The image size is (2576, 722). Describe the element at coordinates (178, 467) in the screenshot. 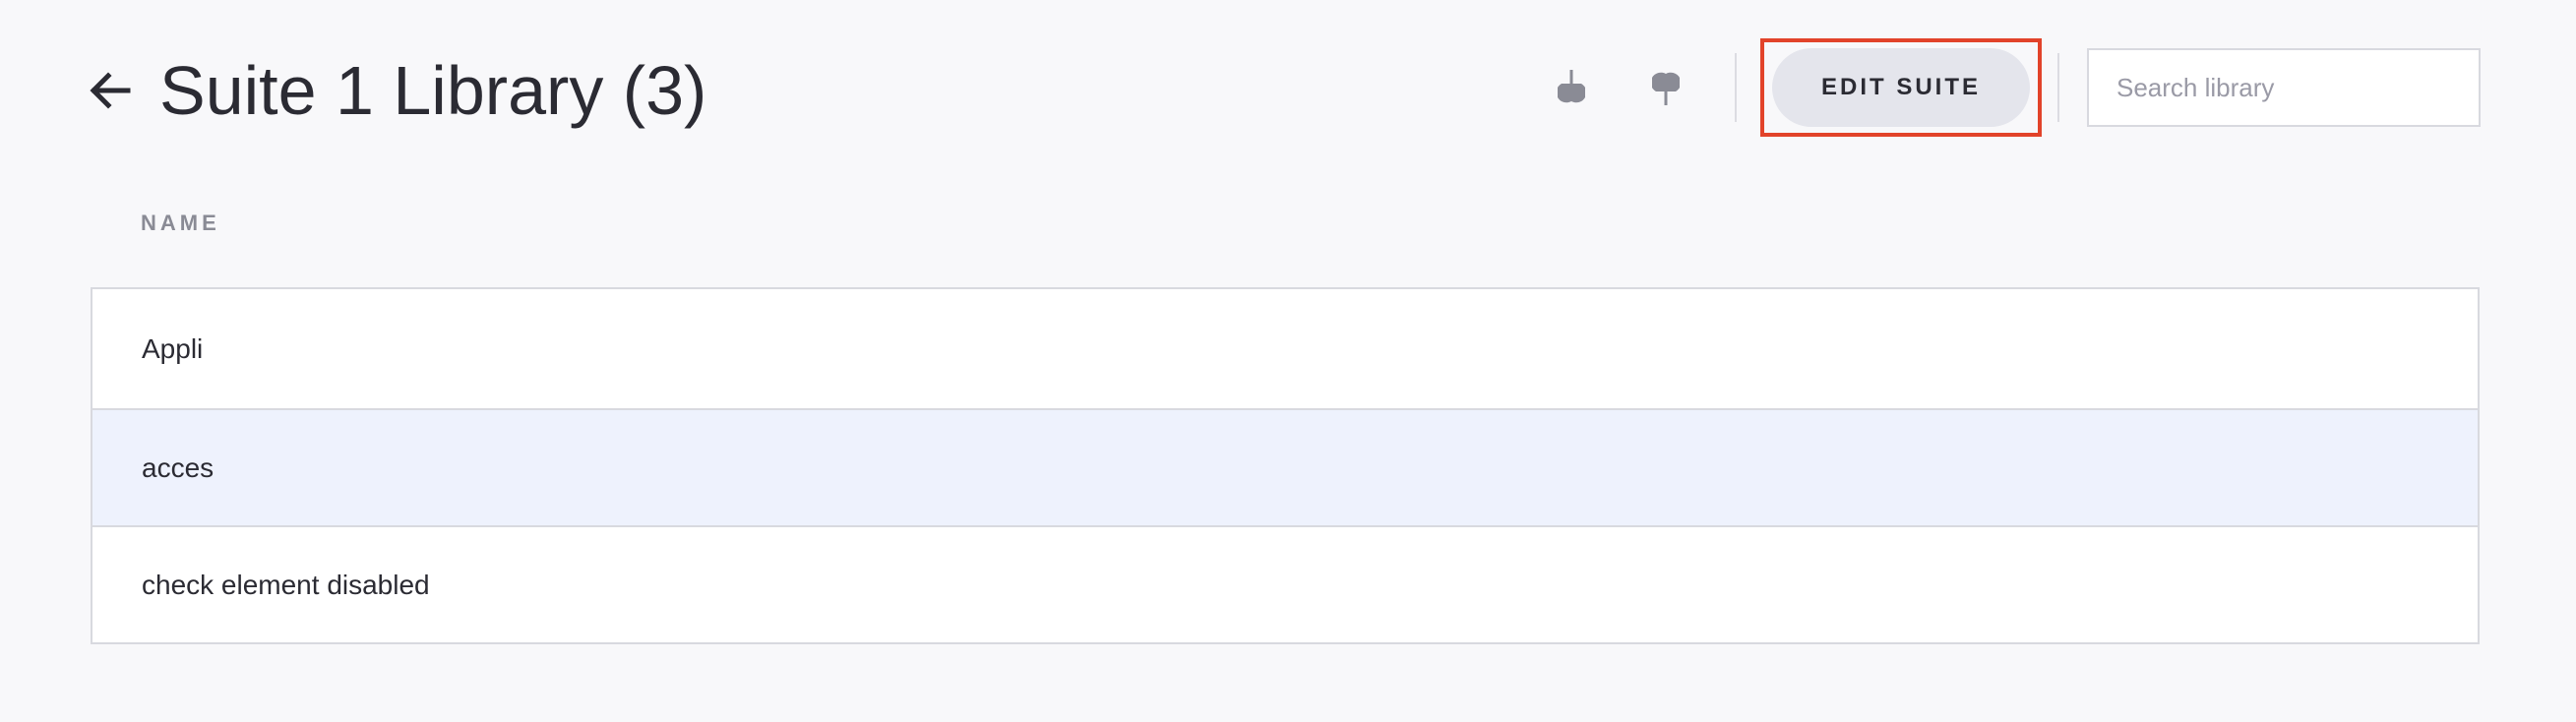

I see `row-name: acces` at that location.